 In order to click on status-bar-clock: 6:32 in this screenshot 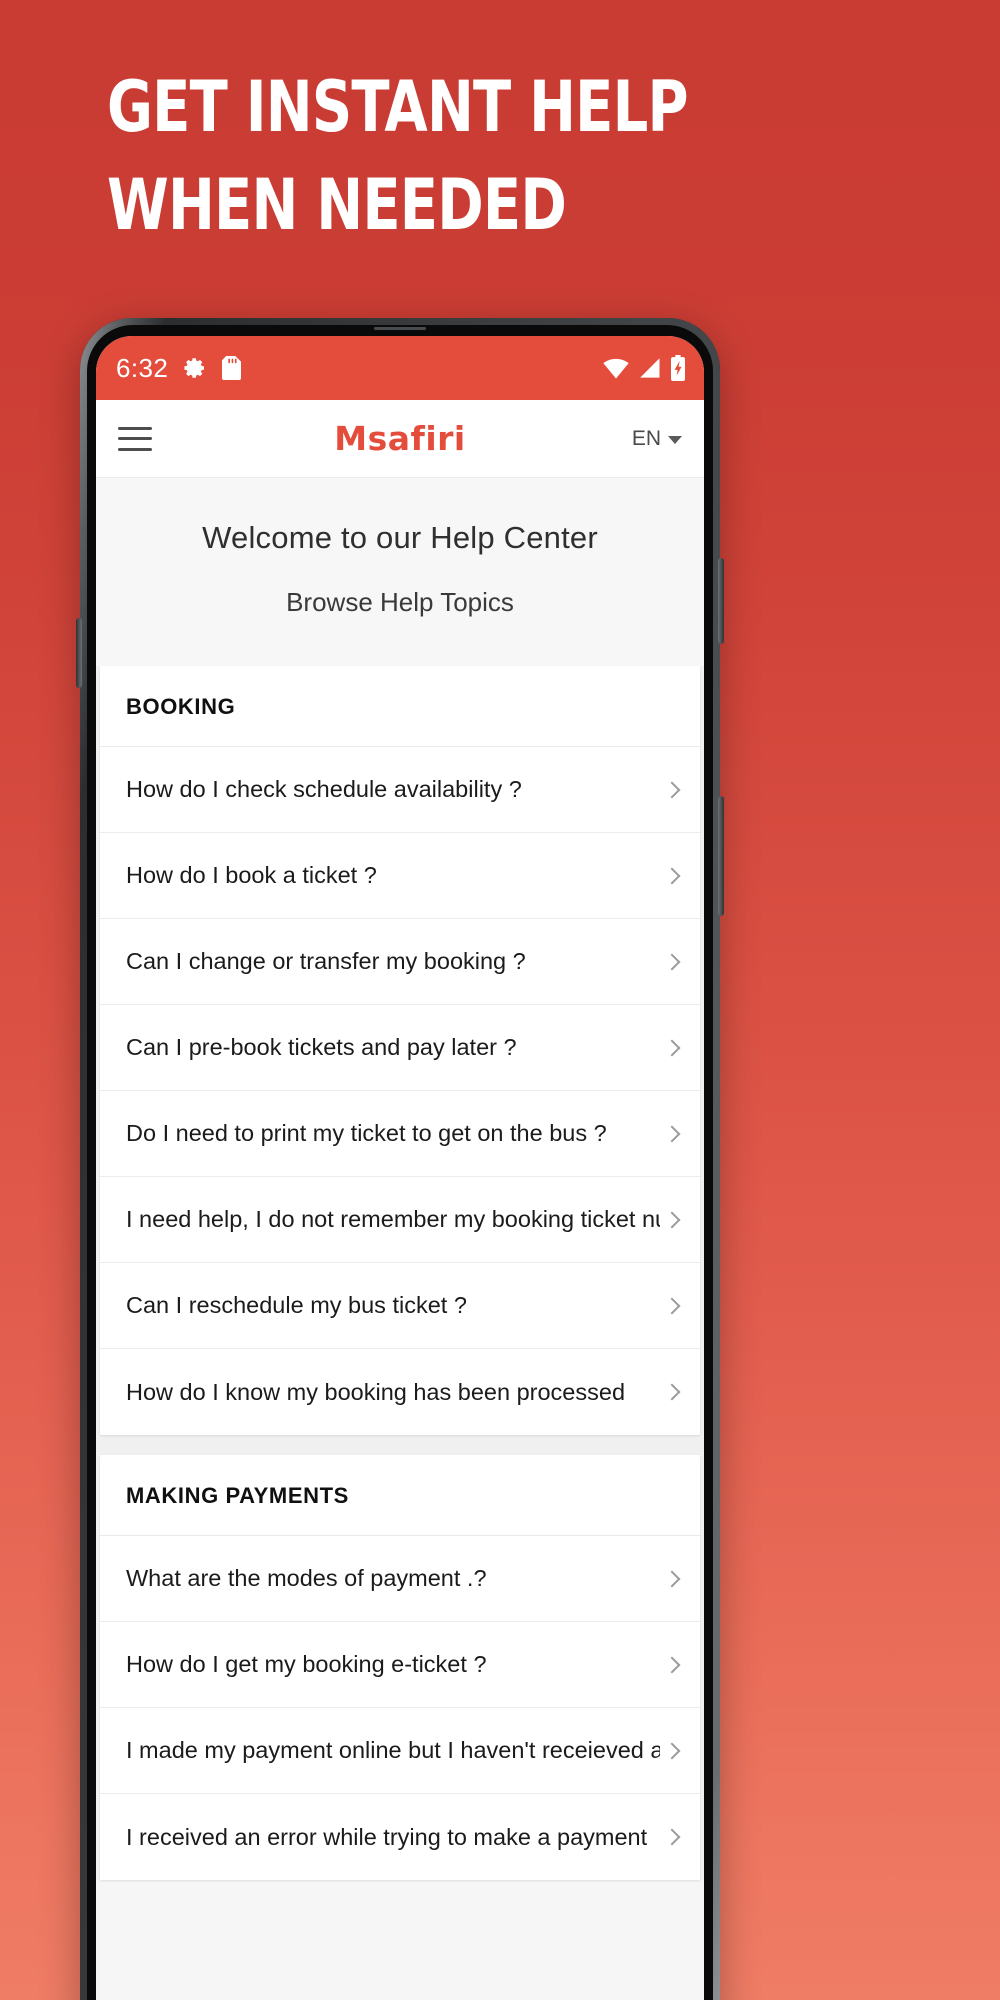, I will do `click(142, 367)`.